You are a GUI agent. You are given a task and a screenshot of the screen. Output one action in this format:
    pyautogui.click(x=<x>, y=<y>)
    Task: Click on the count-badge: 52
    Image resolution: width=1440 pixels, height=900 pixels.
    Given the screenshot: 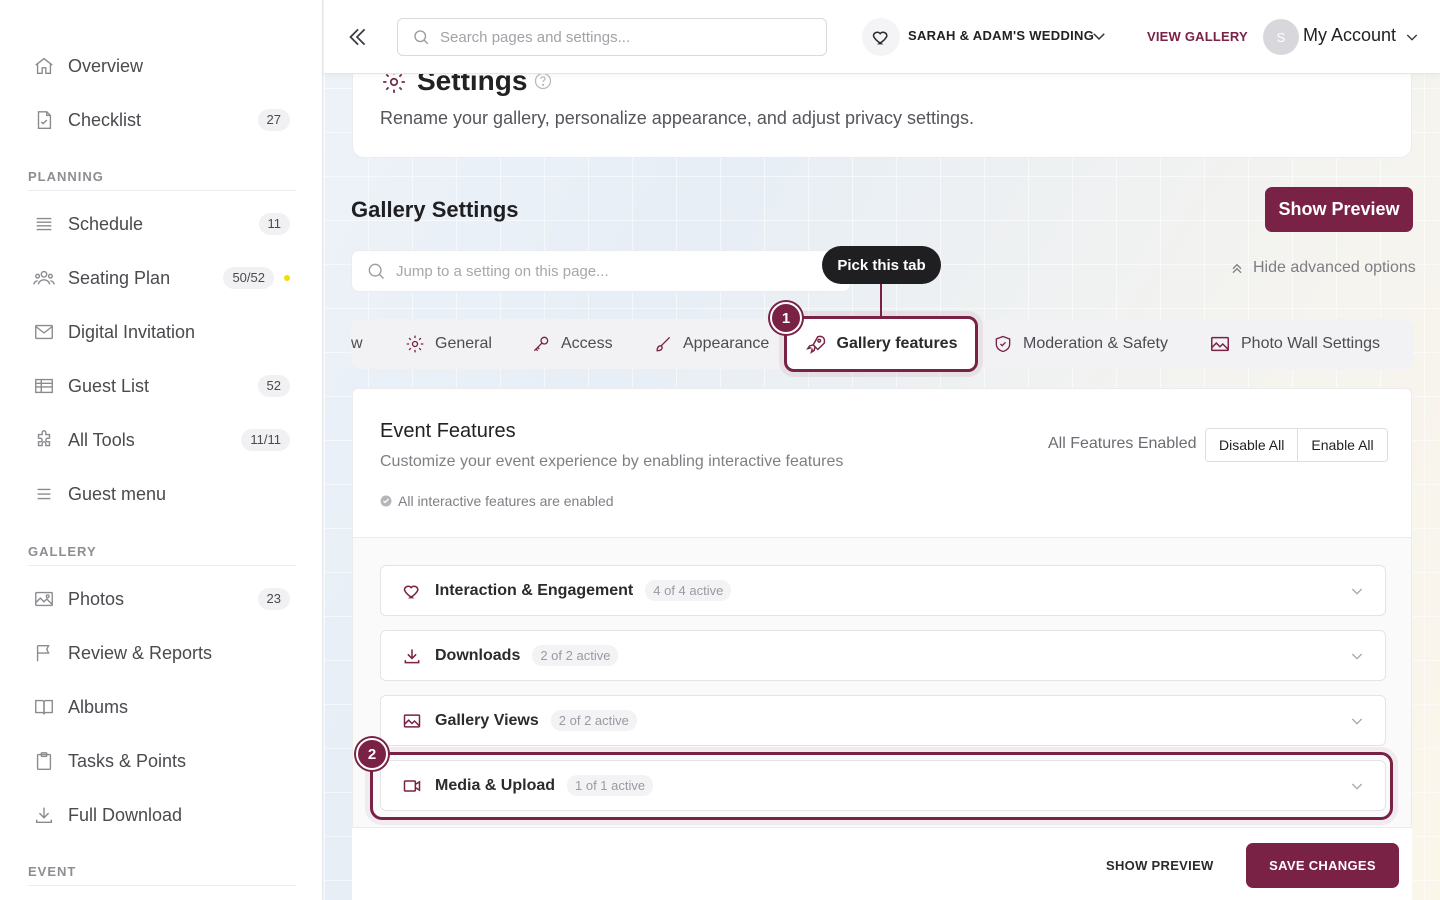 What is the action you would take?
    pyautogui.click(x=273, y=386)
    